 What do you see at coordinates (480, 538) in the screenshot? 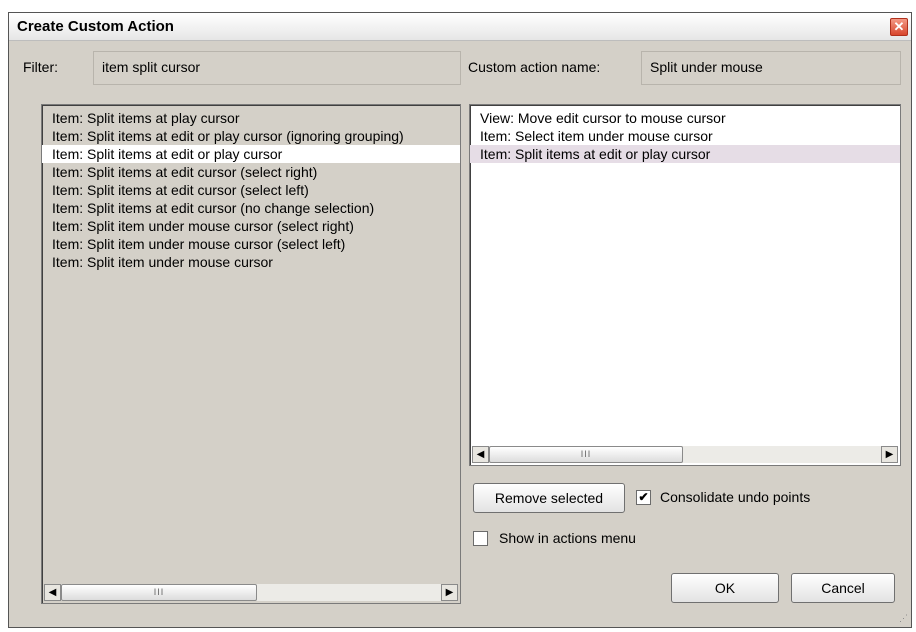
I see `show-in-actions-menu-checkbox` at bounding box center [480, 538].